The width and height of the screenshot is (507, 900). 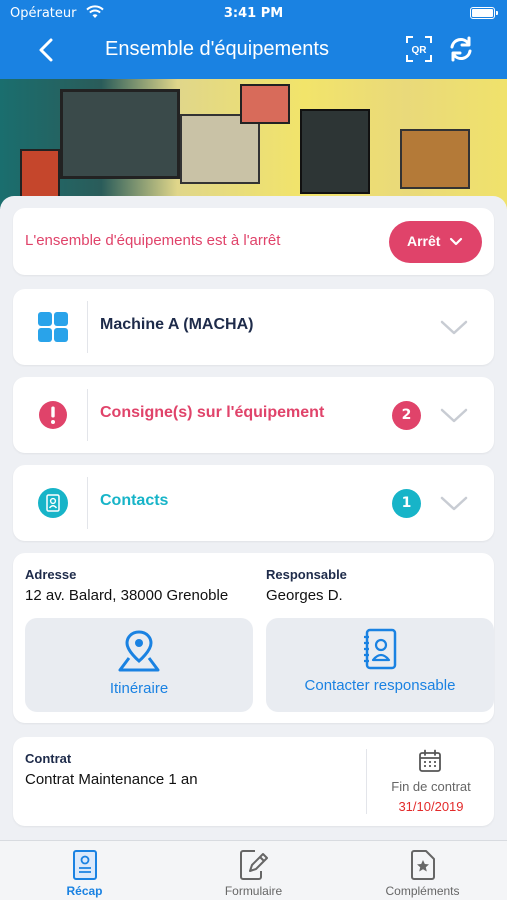 I want to click on equipment-banner-image, so click(x=253, y=144).